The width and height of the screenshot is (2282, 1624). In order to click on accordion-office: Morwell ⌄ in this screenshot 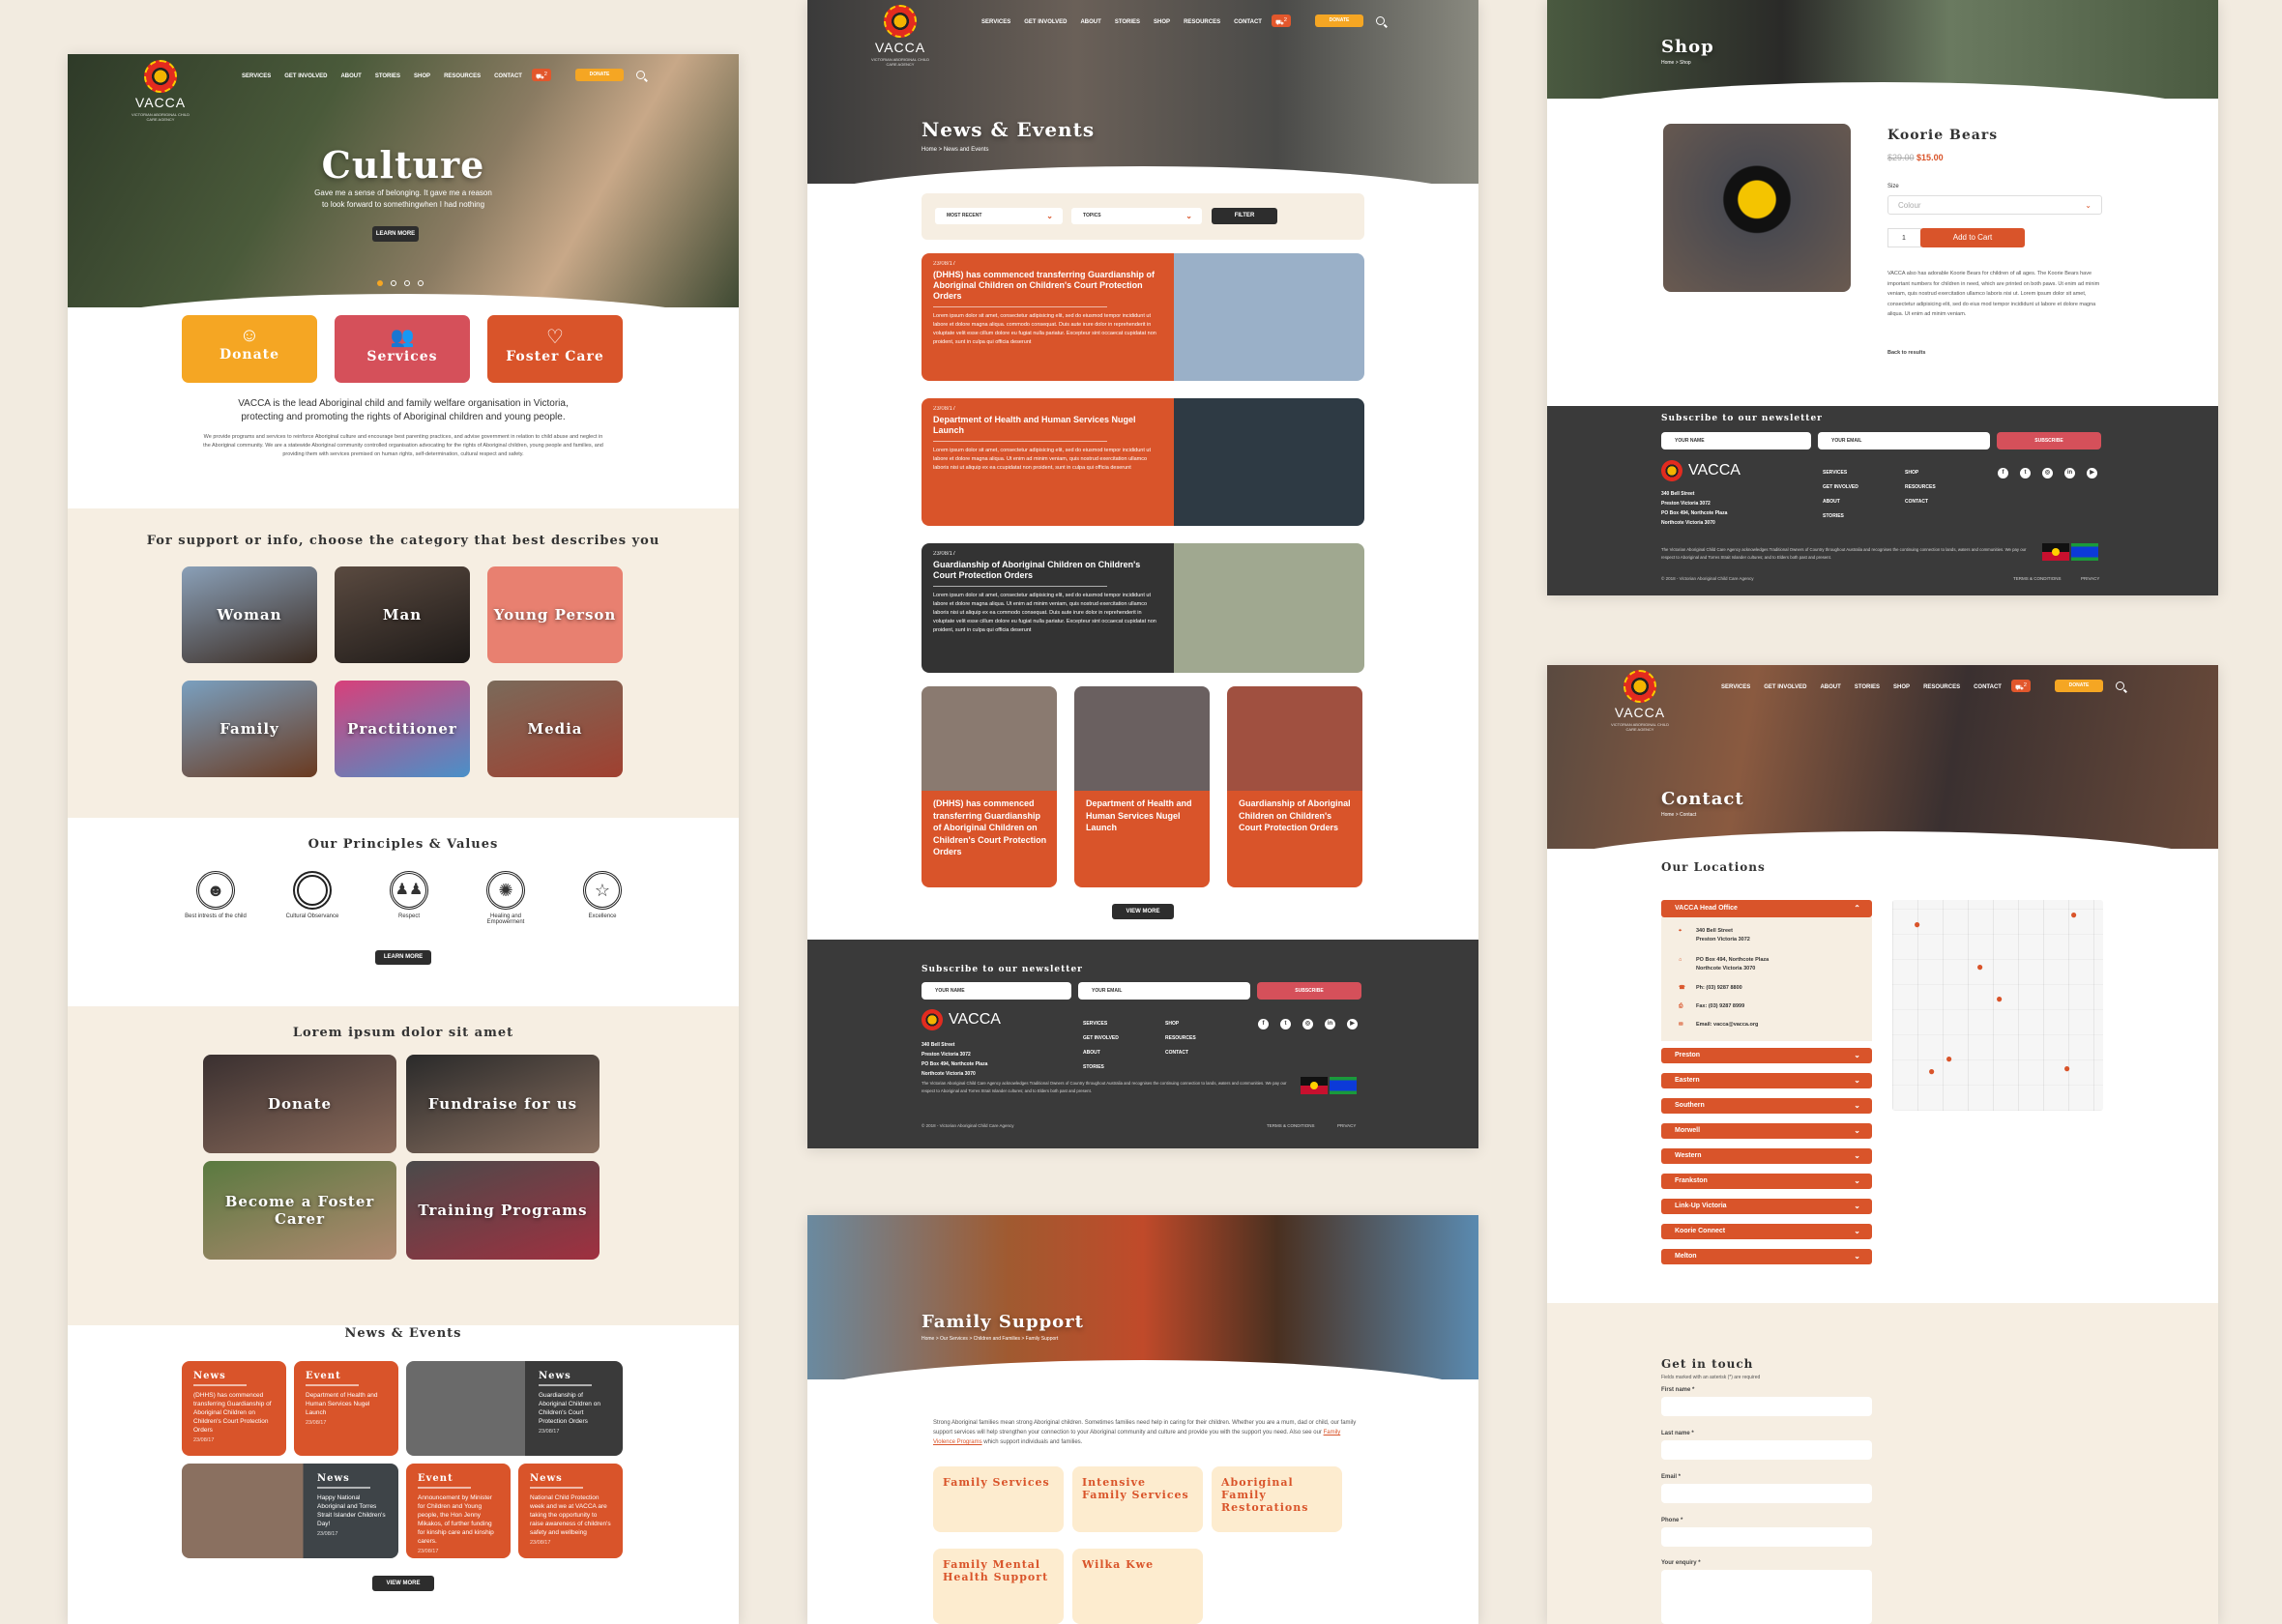, I will do `click(1766, 1131)`.